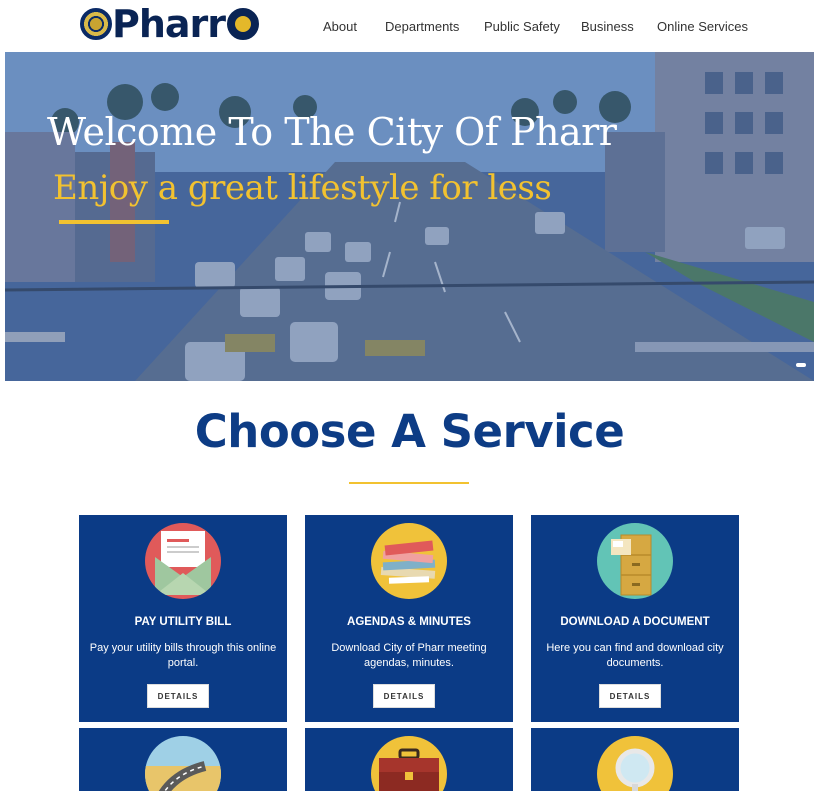  Describe the element at coordinates (409, 483) in the screenshot. I see `section-divider` at that location.